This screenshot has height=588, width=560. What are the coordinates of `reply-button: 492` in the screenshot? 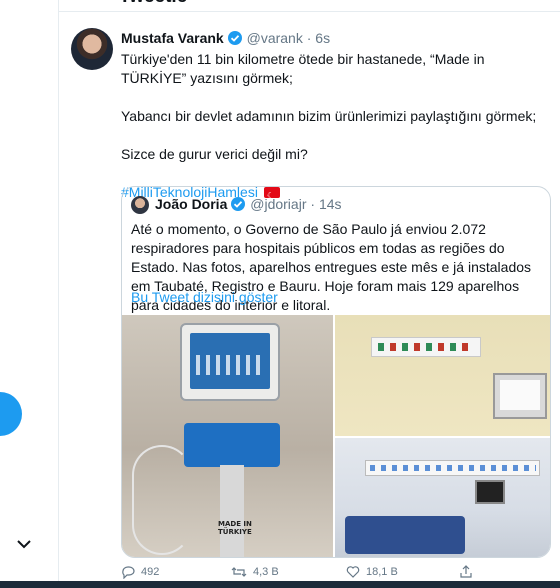 It's located at (140, 572).